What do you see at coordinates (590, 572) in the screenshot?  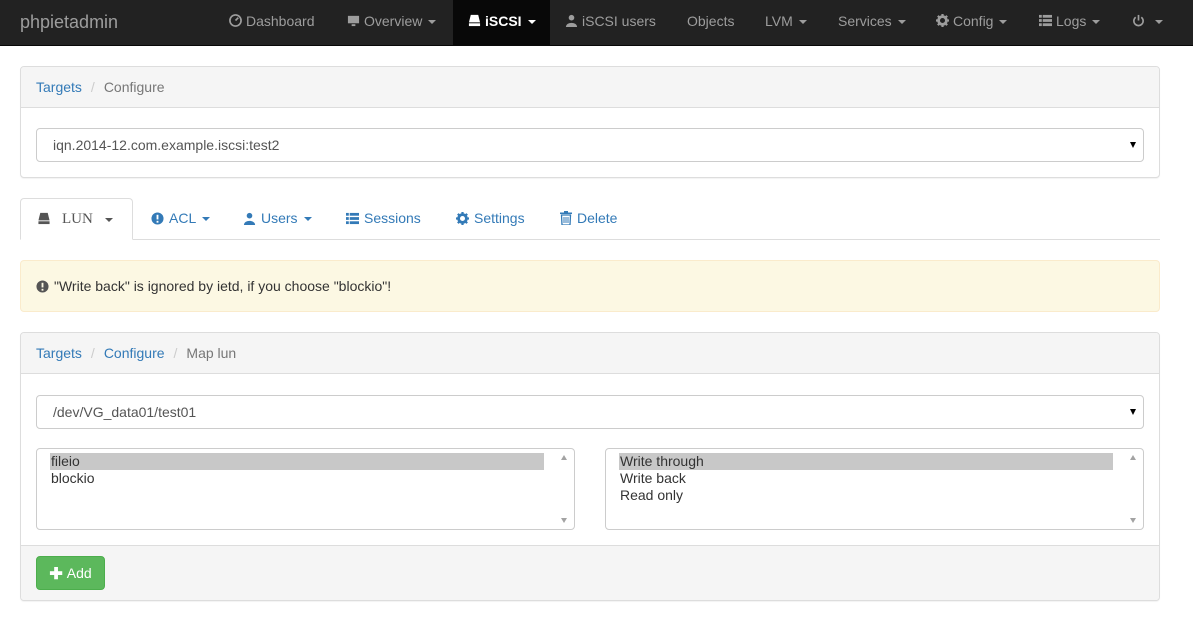 I see `panel-footer: ✚ Add` at bounding box center [590, 572].